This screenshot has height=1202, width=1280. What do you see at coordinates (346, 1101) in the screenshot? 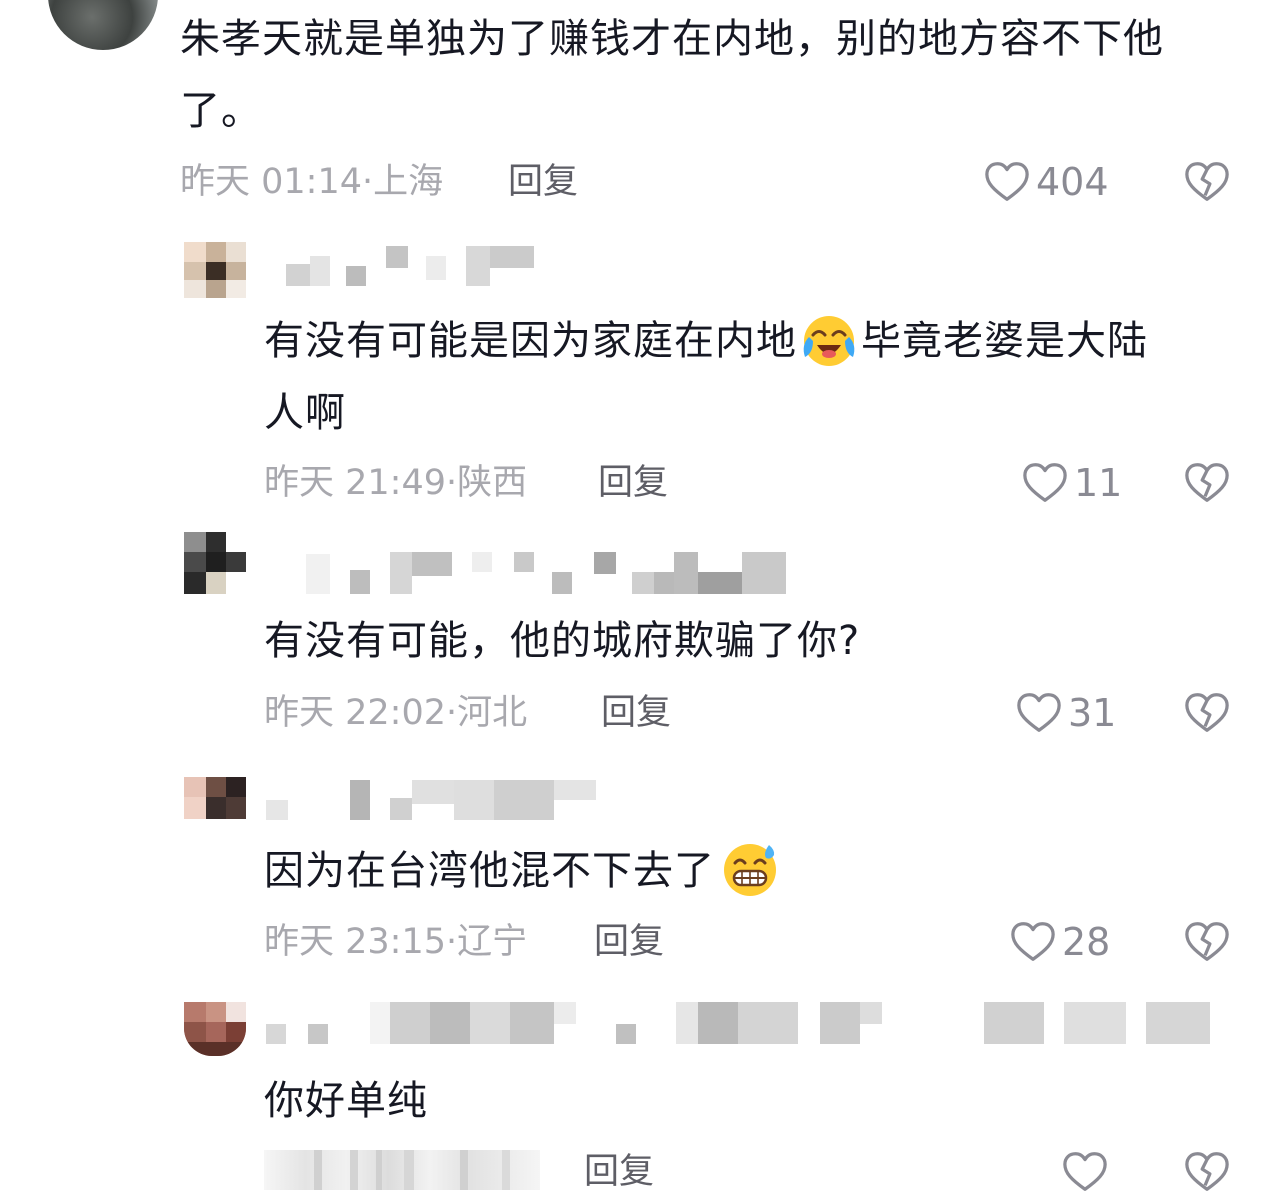
I see `comment-text: 你好单纯` at bounding box center [346, 1101].